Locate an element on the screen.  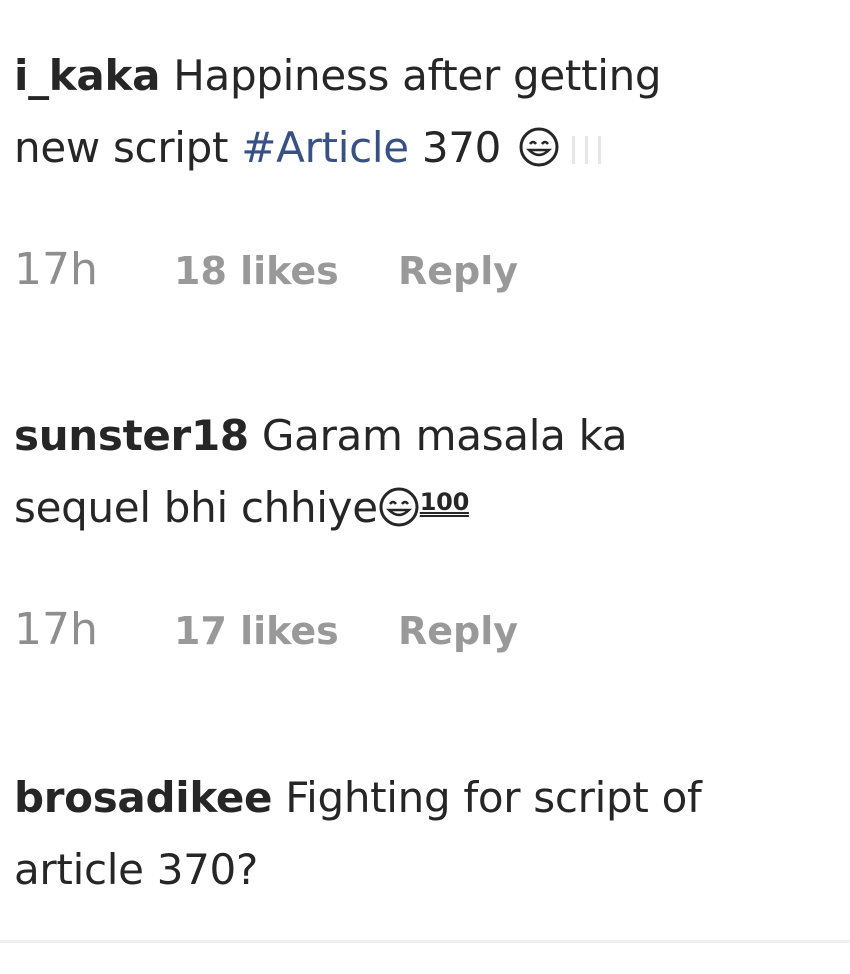
comment-body: 370 is located at coordinates (455, 147).